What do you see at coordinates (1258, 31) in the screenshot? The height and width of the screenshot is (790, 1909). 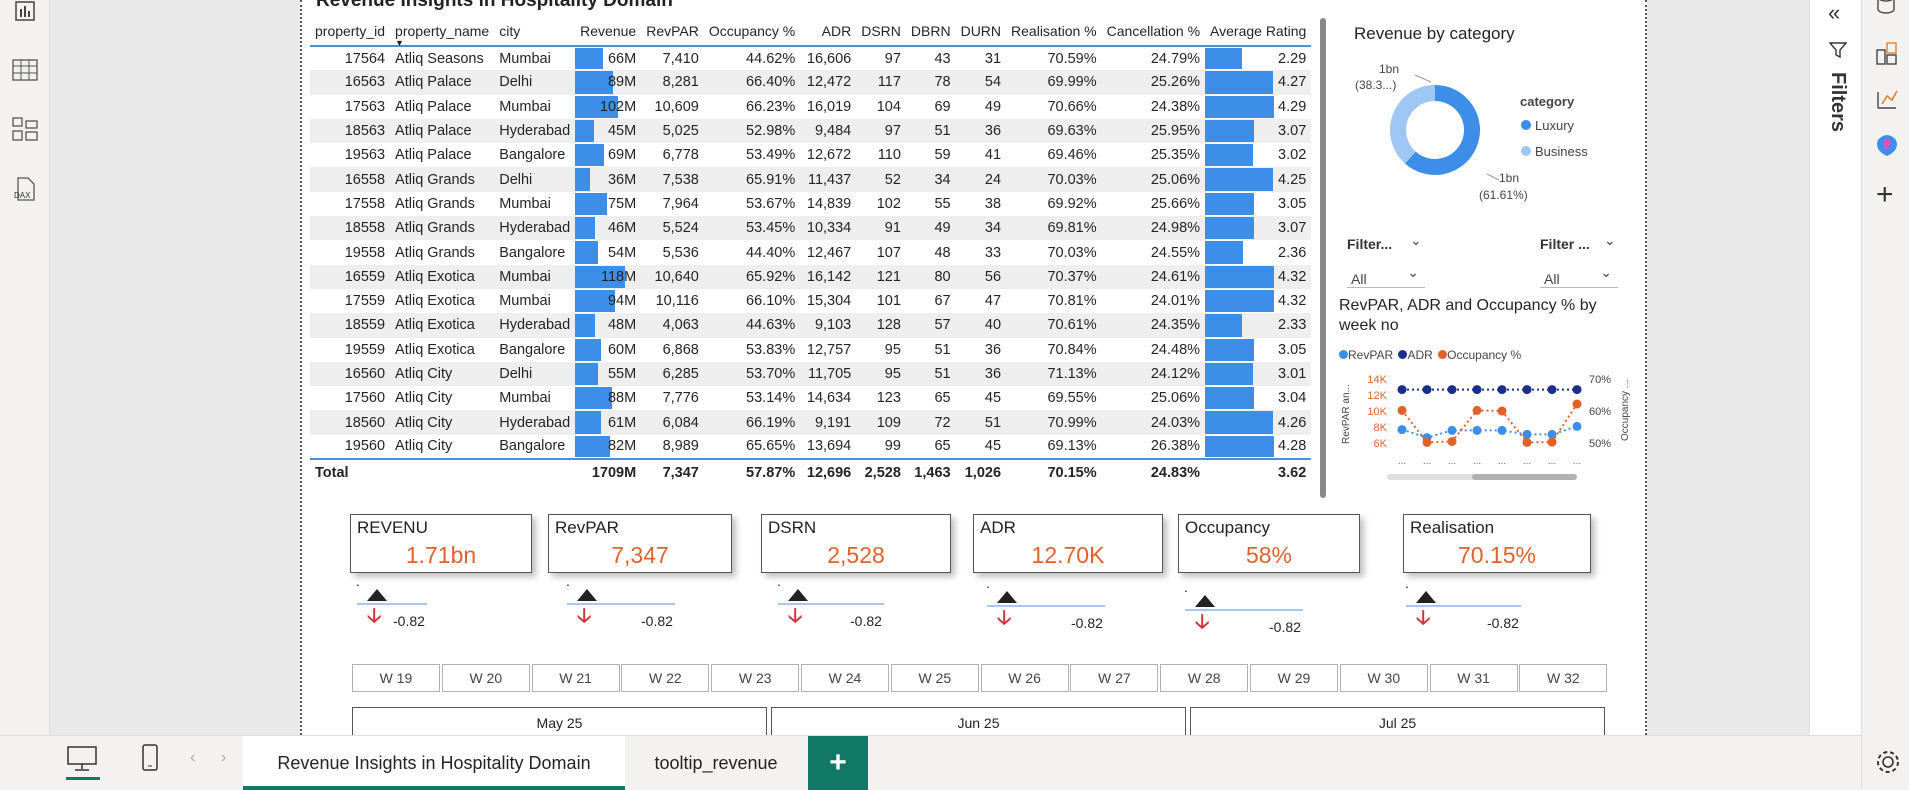 I see `column-header-average-rating: Average Rating` at bounding box center [1258, 31].